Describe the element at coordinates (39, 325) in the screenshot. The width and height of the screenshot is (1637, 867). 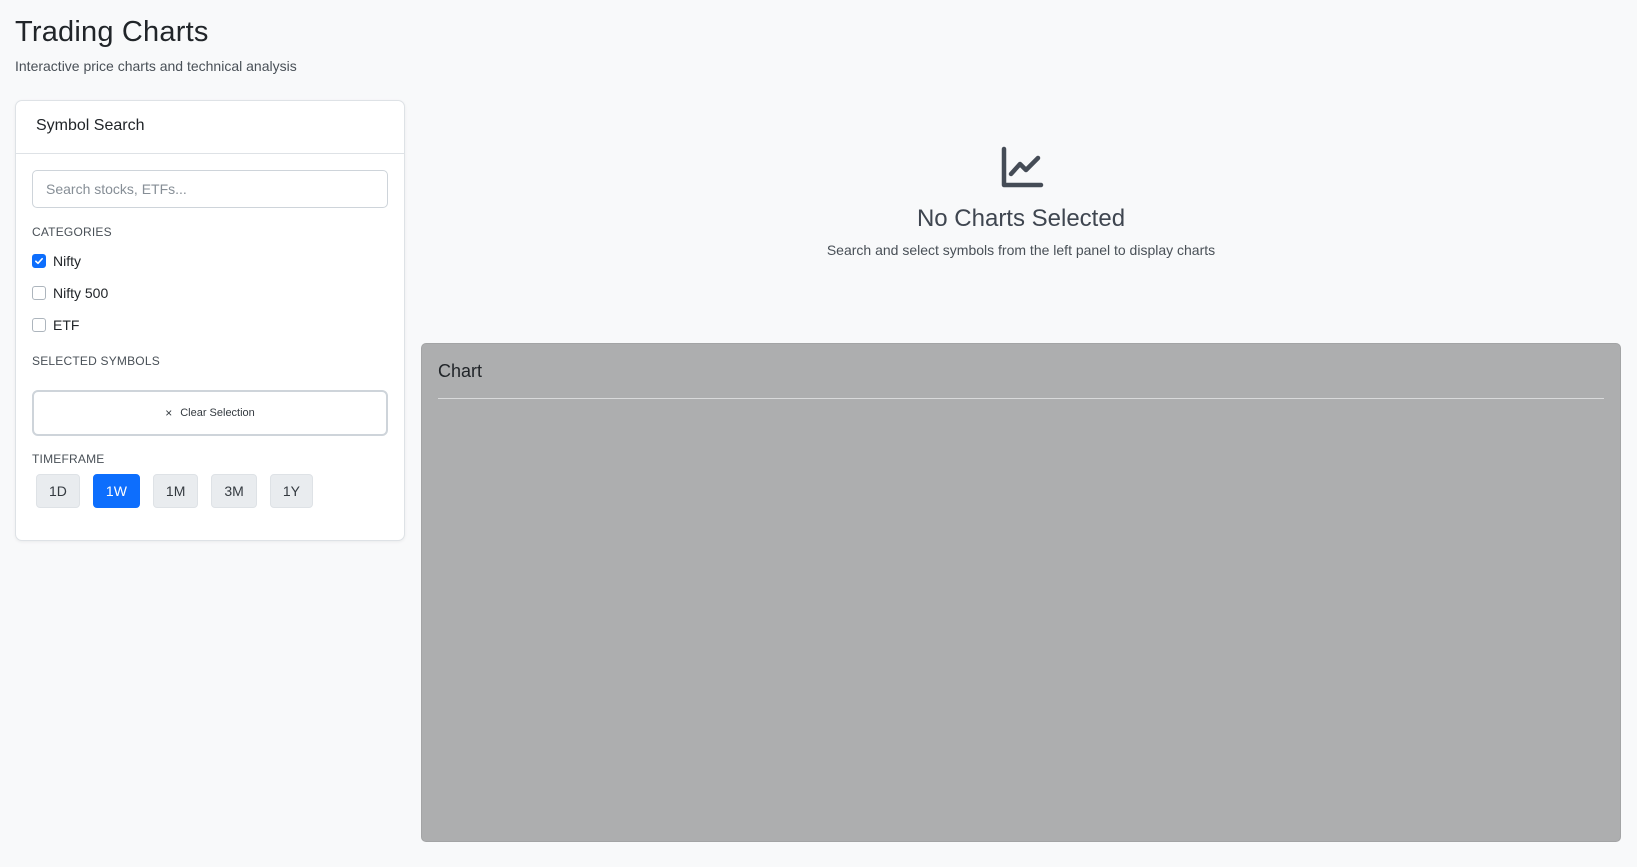
I see `etf-checkbox` at that location.